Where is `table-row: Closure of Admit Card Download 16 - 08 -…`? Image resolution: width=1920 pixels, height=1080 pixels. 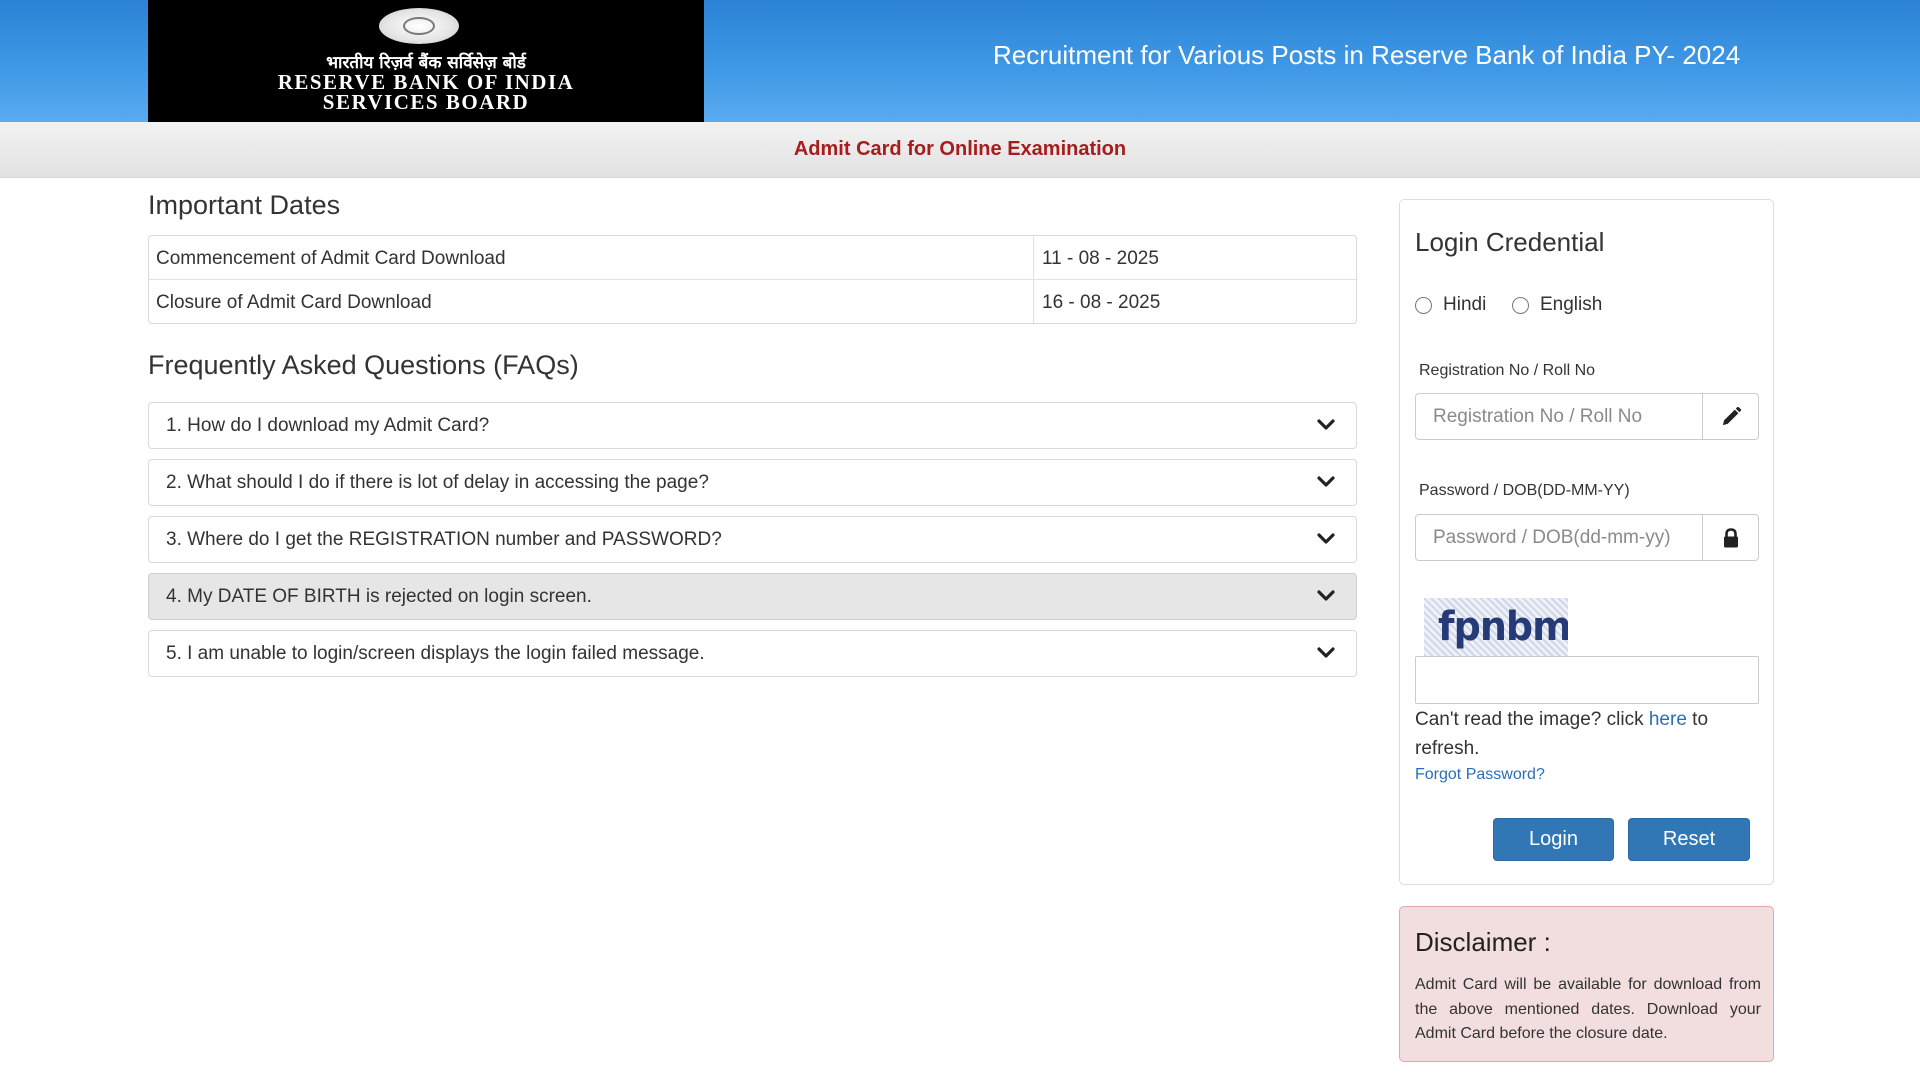
table-row: Closure of Admit Card Download 16 - 08 -… is located at coordinates (752, 301).